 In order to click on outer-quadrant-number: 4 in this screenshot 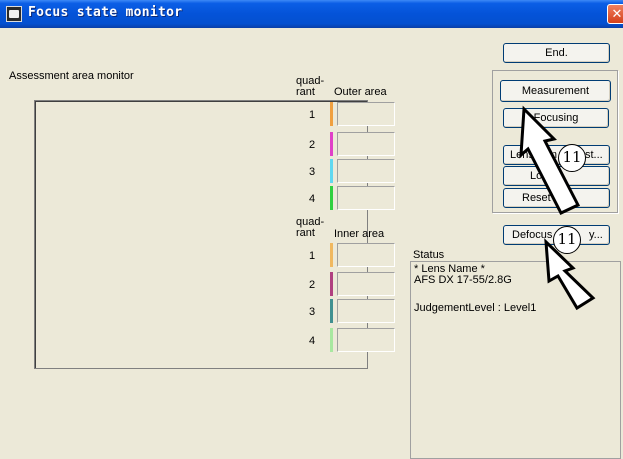, I will do `click(312, 199)`.